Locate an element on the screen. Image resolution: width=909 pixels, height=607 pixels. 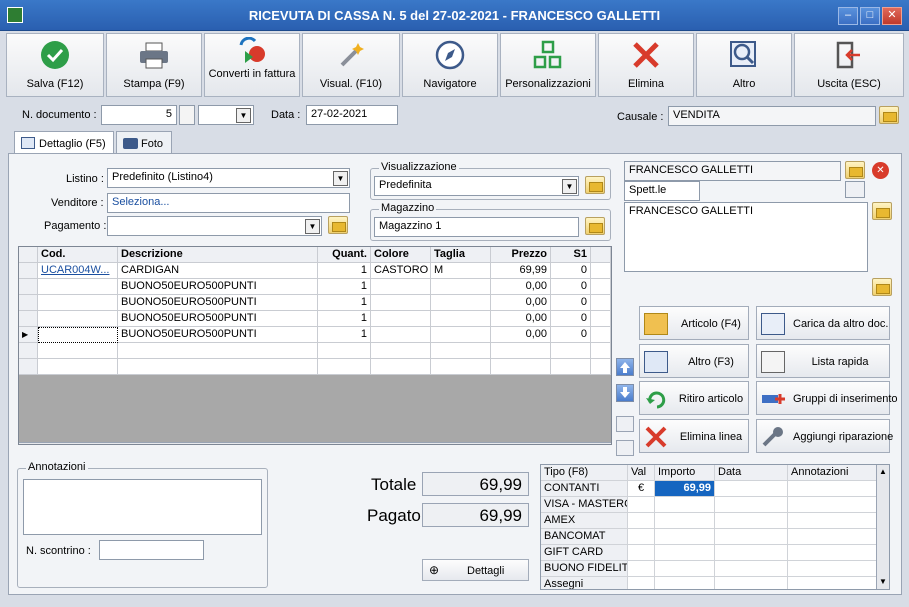
delete-line-button: Elimina linea is located at coordinates (694, 436).